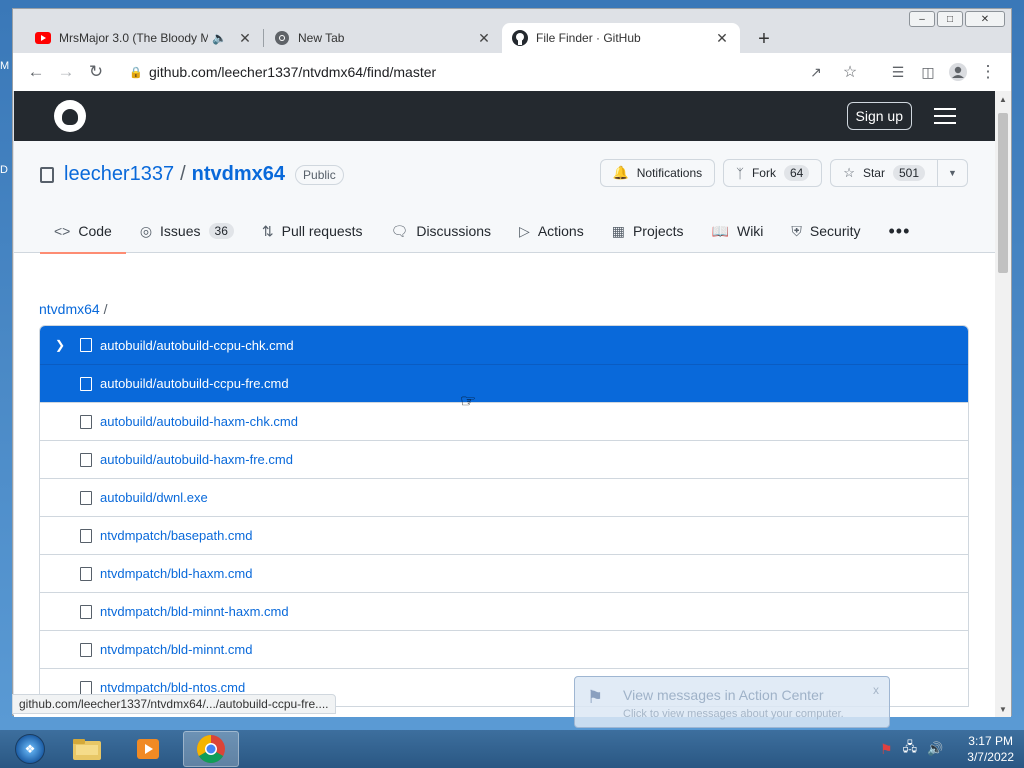  What do you see at coordinates (96, 72) in the screenshot?
I see `reload-icon: ↻` at bounding box center [96, 72].